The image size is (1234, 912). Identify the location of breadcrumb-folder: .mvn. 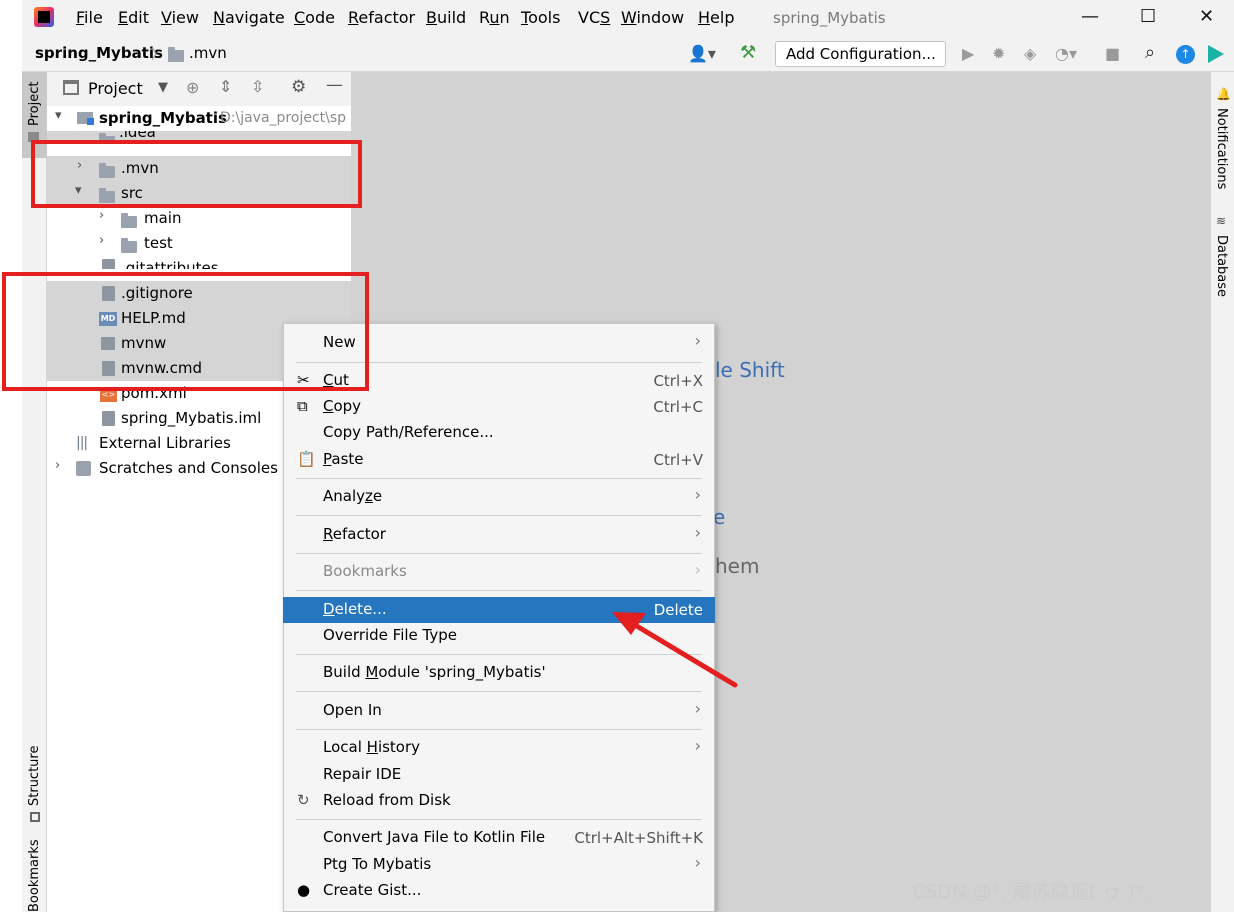
(208, 53).